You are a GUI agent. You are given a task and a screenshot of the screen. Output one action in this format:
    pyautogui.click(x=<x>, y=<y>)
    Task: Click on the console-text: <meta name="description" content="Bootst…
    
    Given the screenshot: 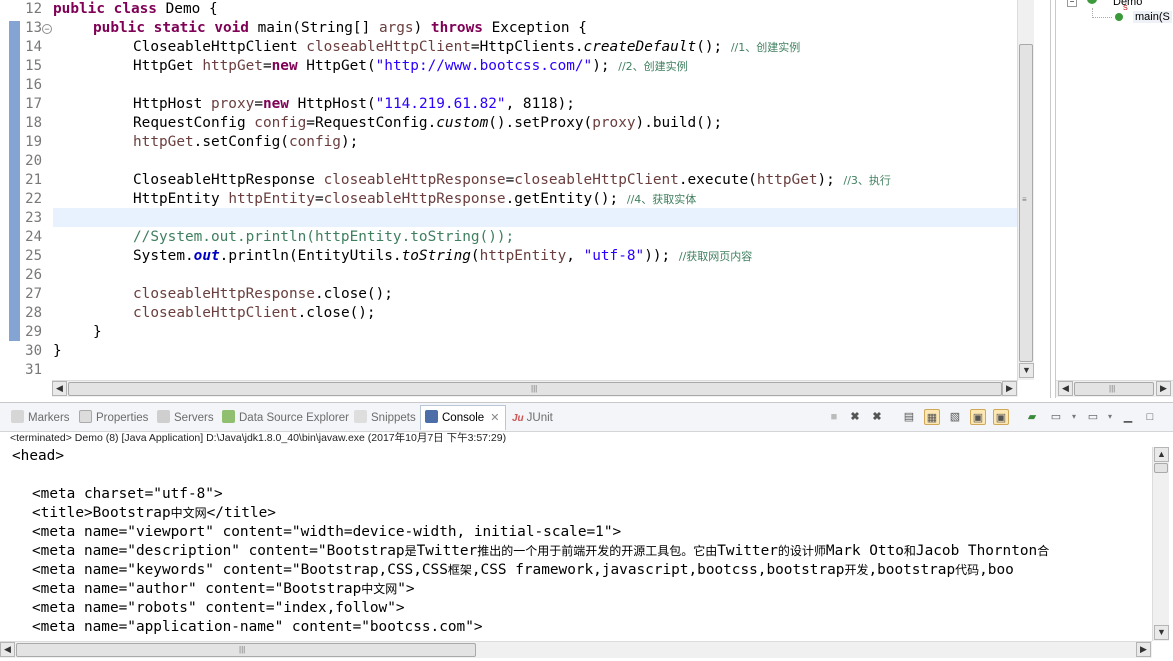 What is the action you would take?
    pyautogui.click(x=218, y=551)
    